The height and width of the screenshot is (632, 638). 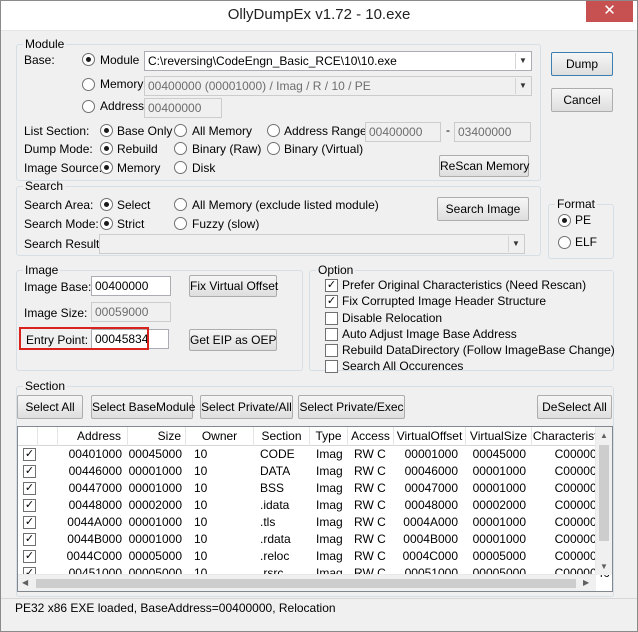 I want to click on mode-fuzzy-radio, so click(x=180, y=223).